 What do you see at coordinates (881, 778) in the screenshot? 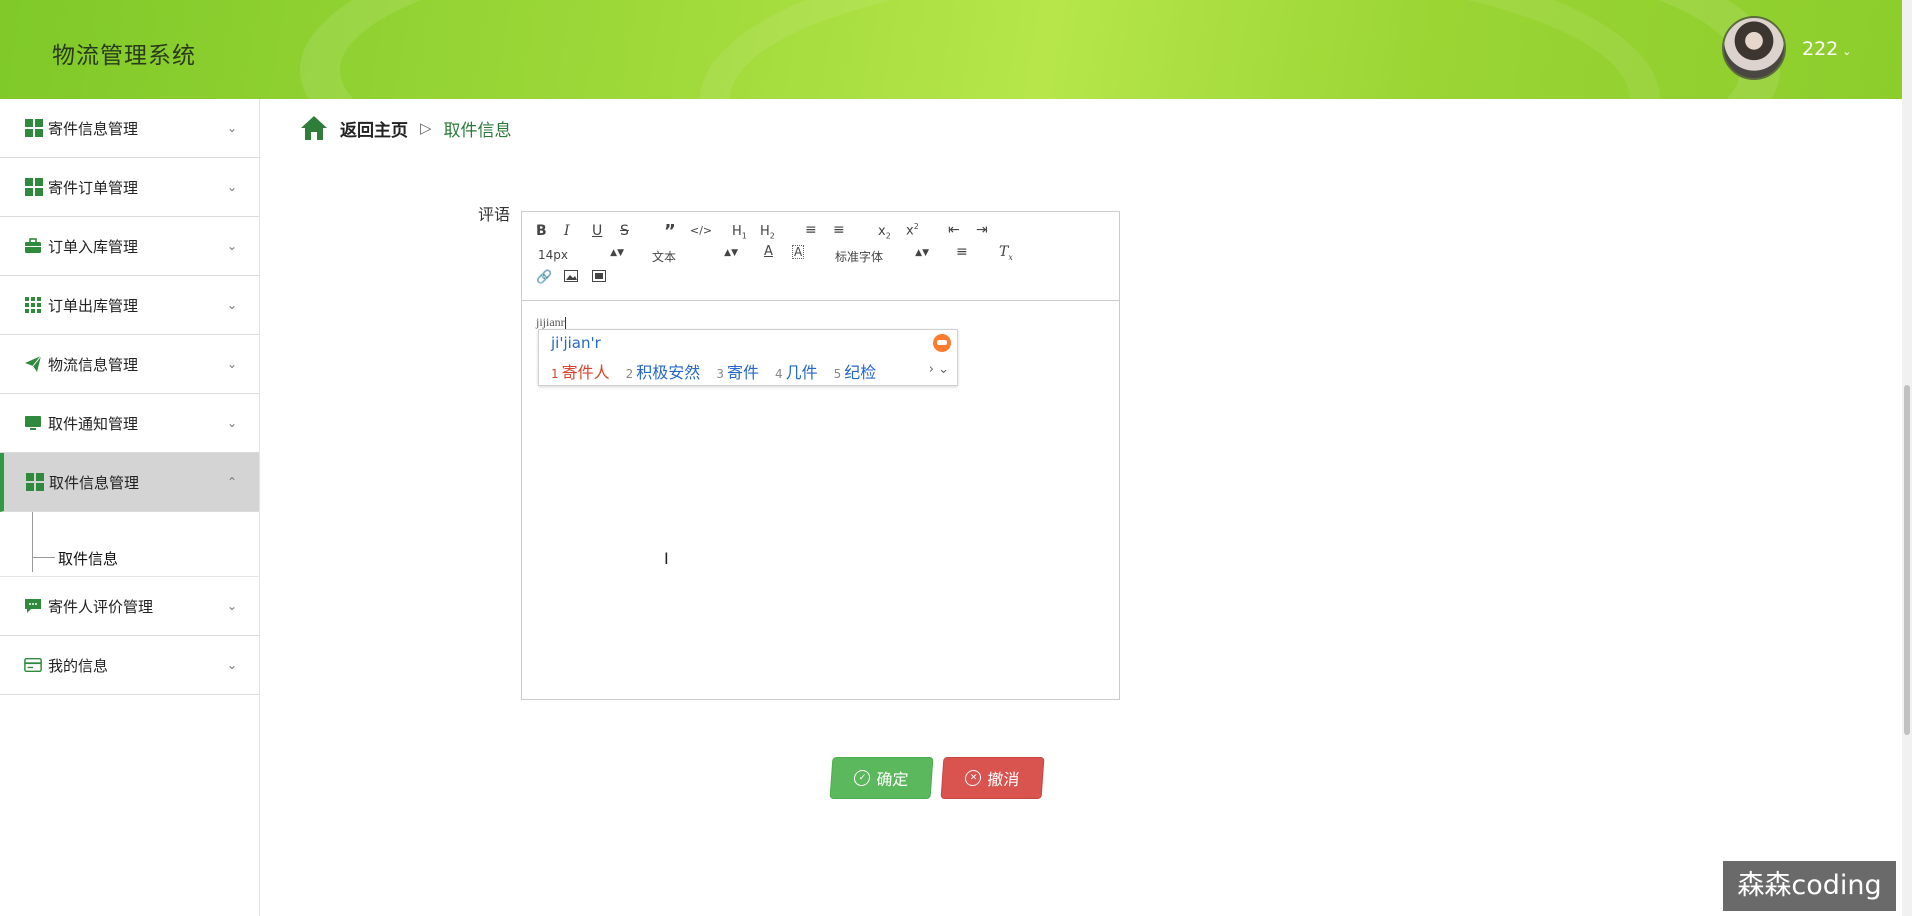
I see `confirm-button: ✓ 确定` at bounding box center [881, 778].